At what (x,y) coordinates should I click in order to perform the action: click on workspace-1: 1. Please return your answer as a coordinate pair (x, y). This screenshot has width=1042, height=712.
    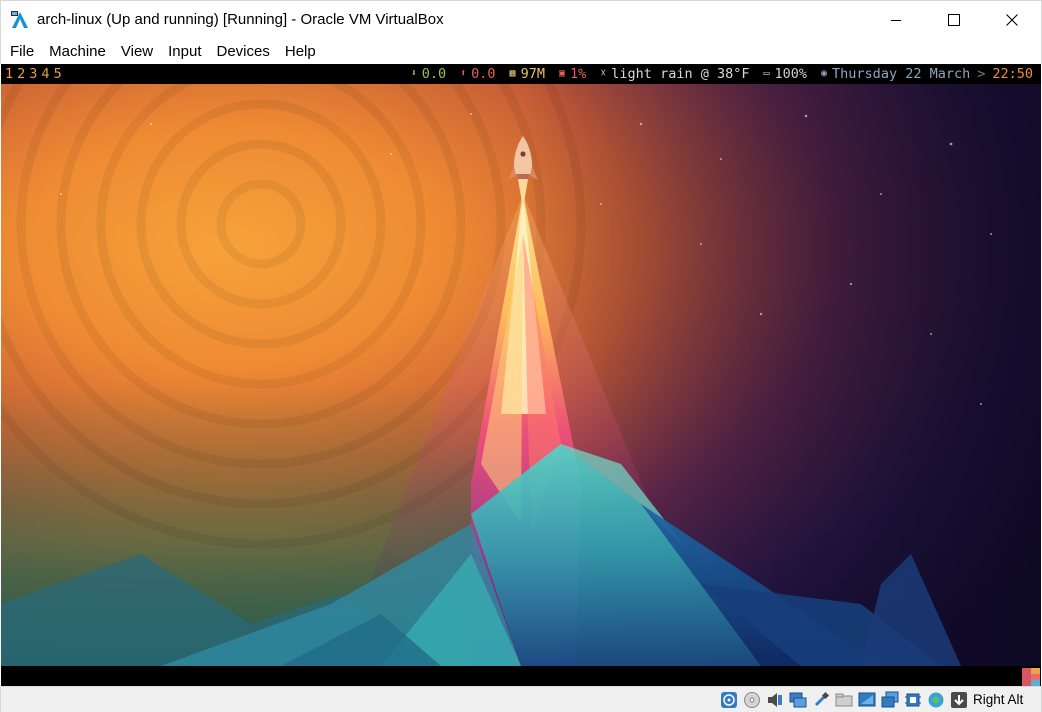
    Looking at the image, I should click on (9, 74).